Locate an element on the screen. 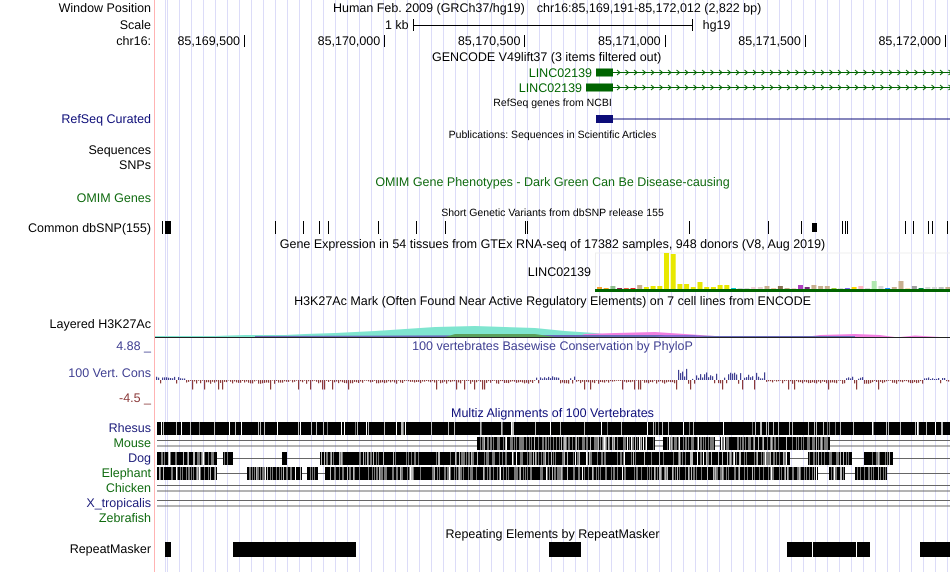 Image resolution: width=950 pixels, height=572 pixels. track-label: Mouse is located at coordinates (132, 443).